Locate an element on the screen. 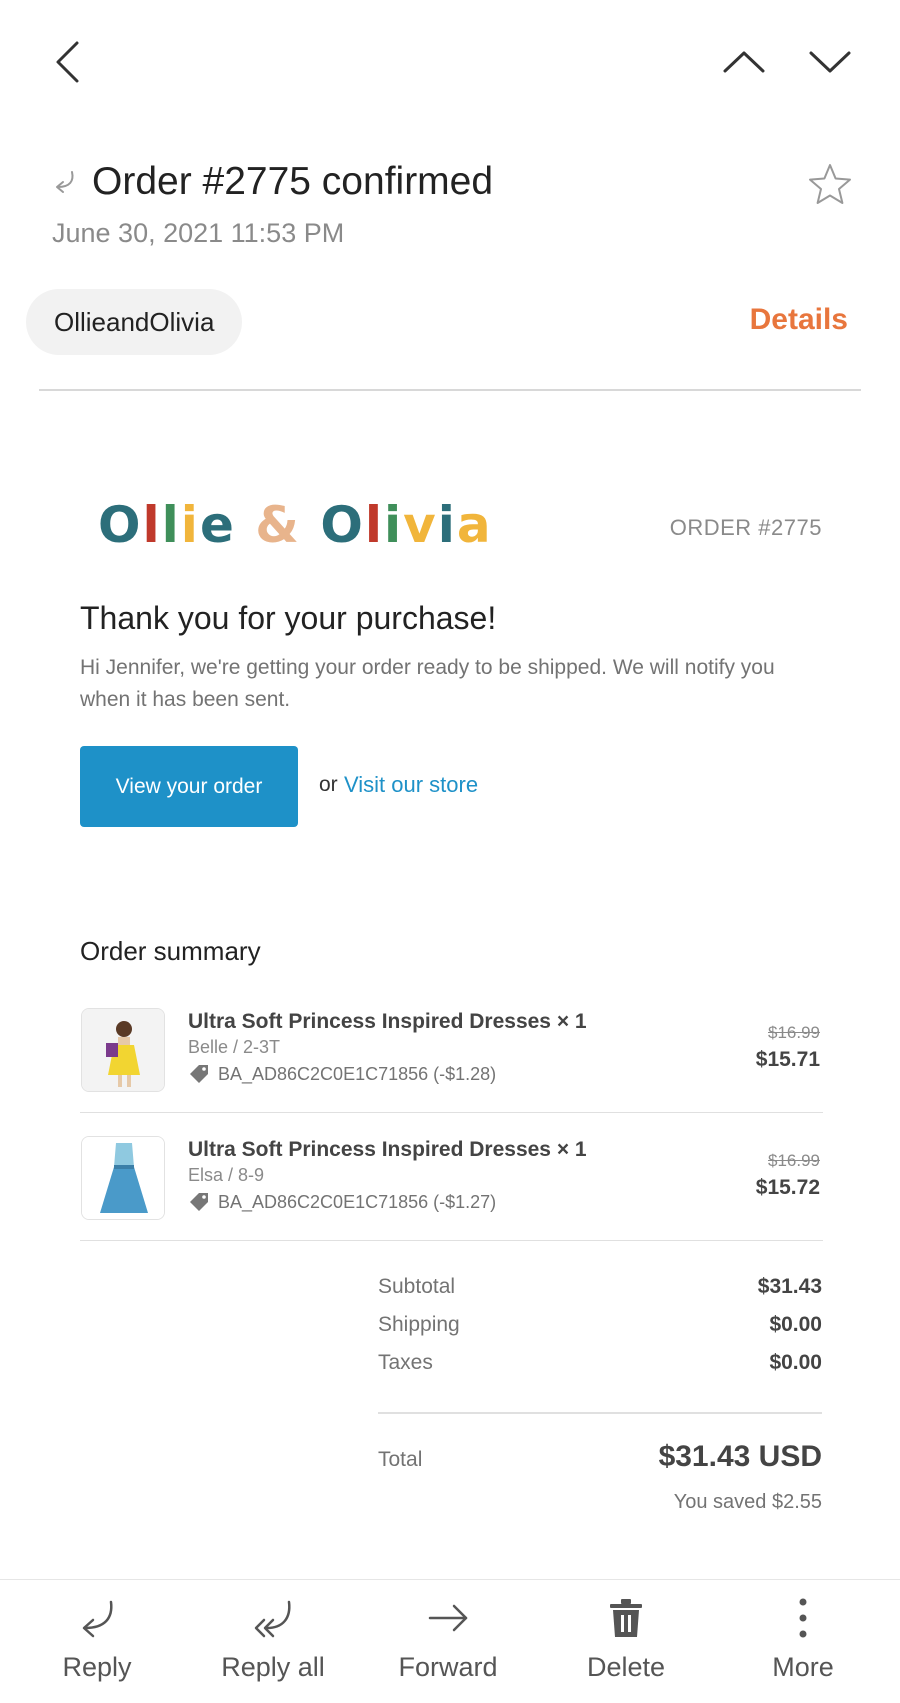  shipping-row: Shipping $0.00 is located at coordinates (600, 1328).